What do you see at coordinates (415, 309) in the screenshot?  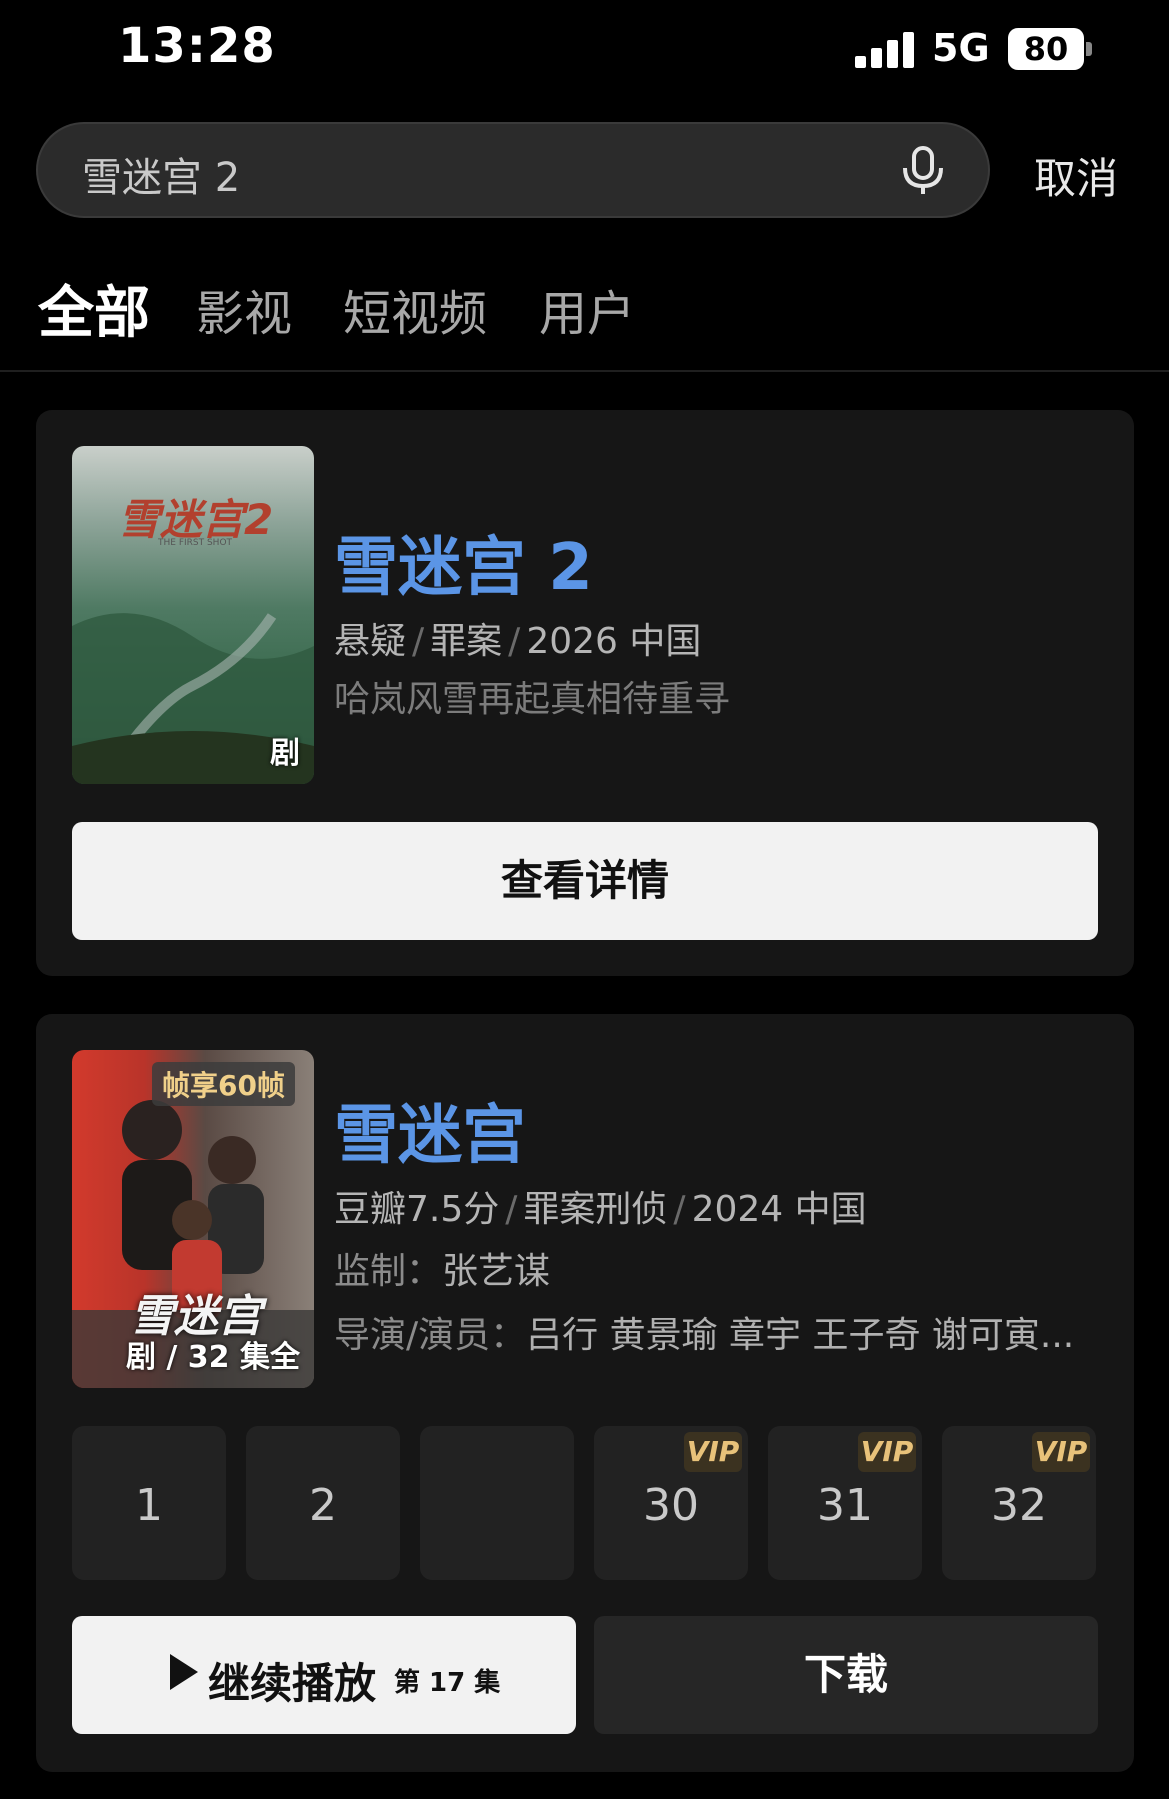 I see `tab-short-video: 短视频` at bounding box center [415, 309].